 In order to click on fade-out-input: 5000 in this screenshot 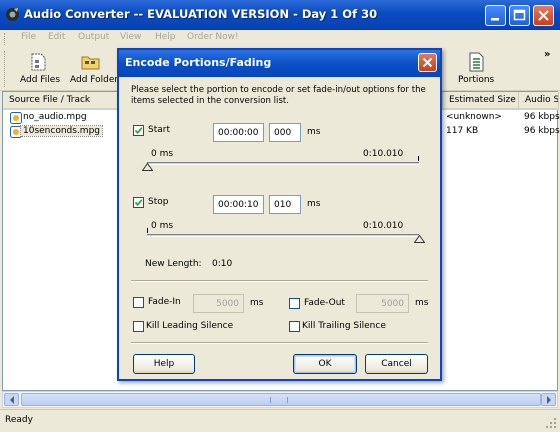, I will do `click(382, 303)`.